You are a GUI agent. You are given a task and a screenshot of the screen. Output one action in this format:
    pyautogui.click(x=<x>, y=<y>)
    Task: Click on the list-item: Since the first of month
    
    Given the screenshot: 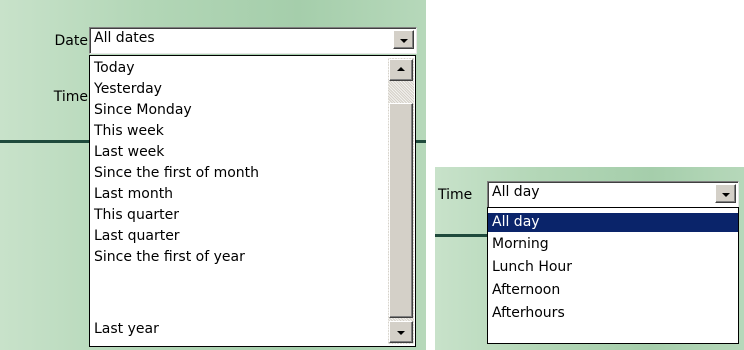 What is the action you would take?
    pyautogui.click(x=174, y=173)
    